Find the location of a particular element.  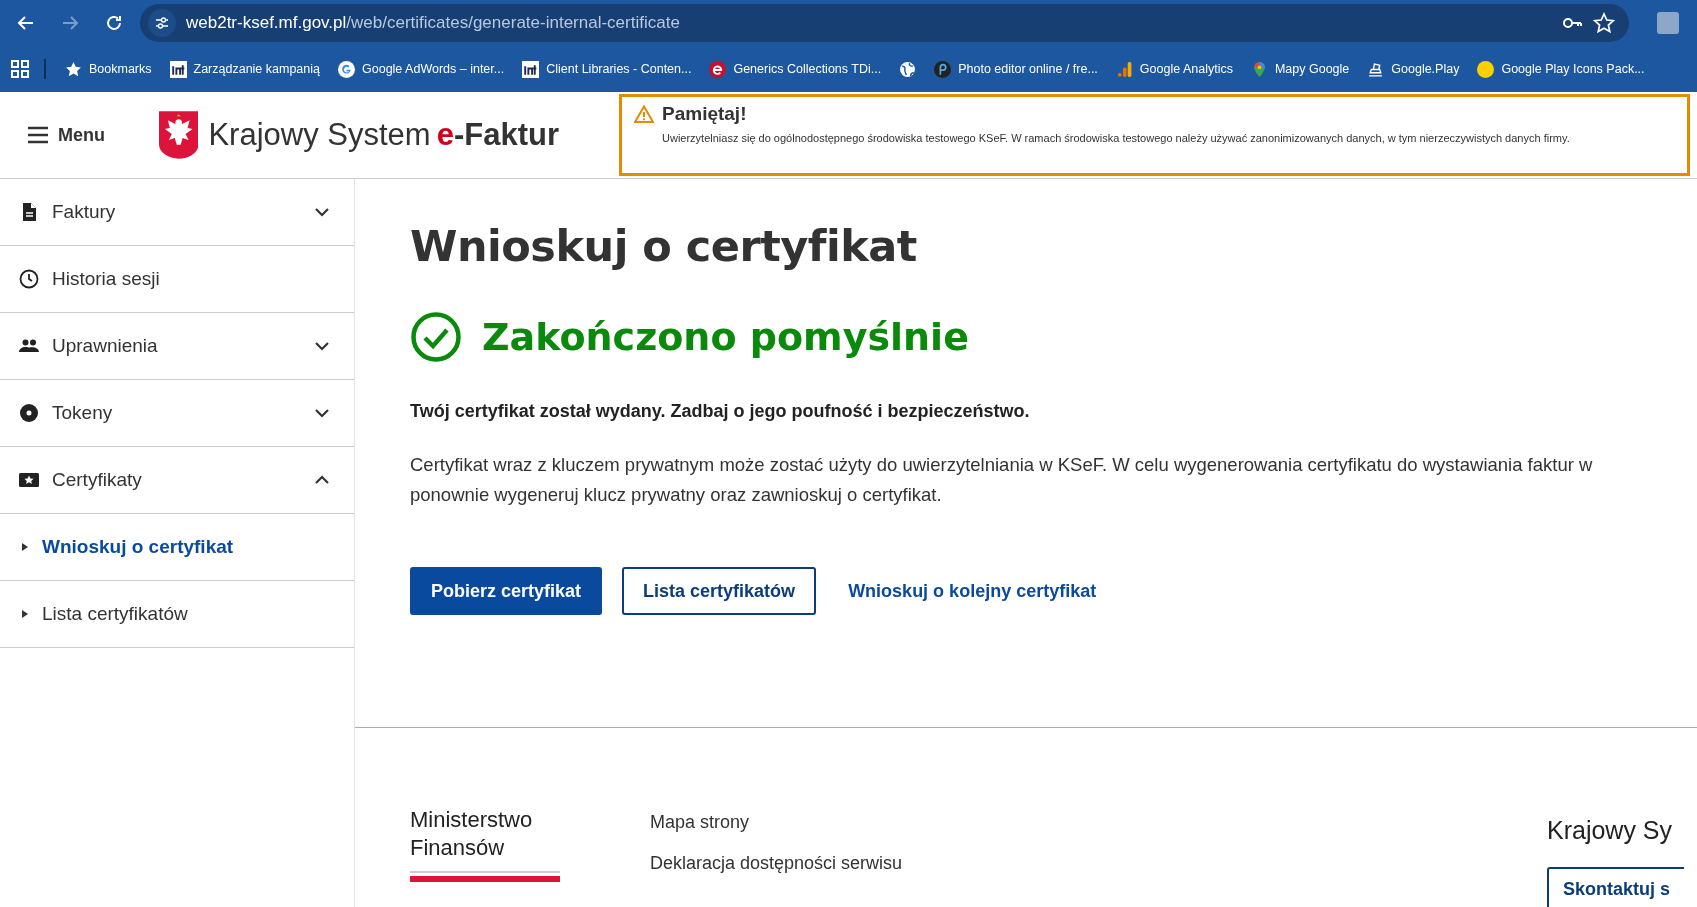

e-logo-icon is located at coordinates (718, 69).